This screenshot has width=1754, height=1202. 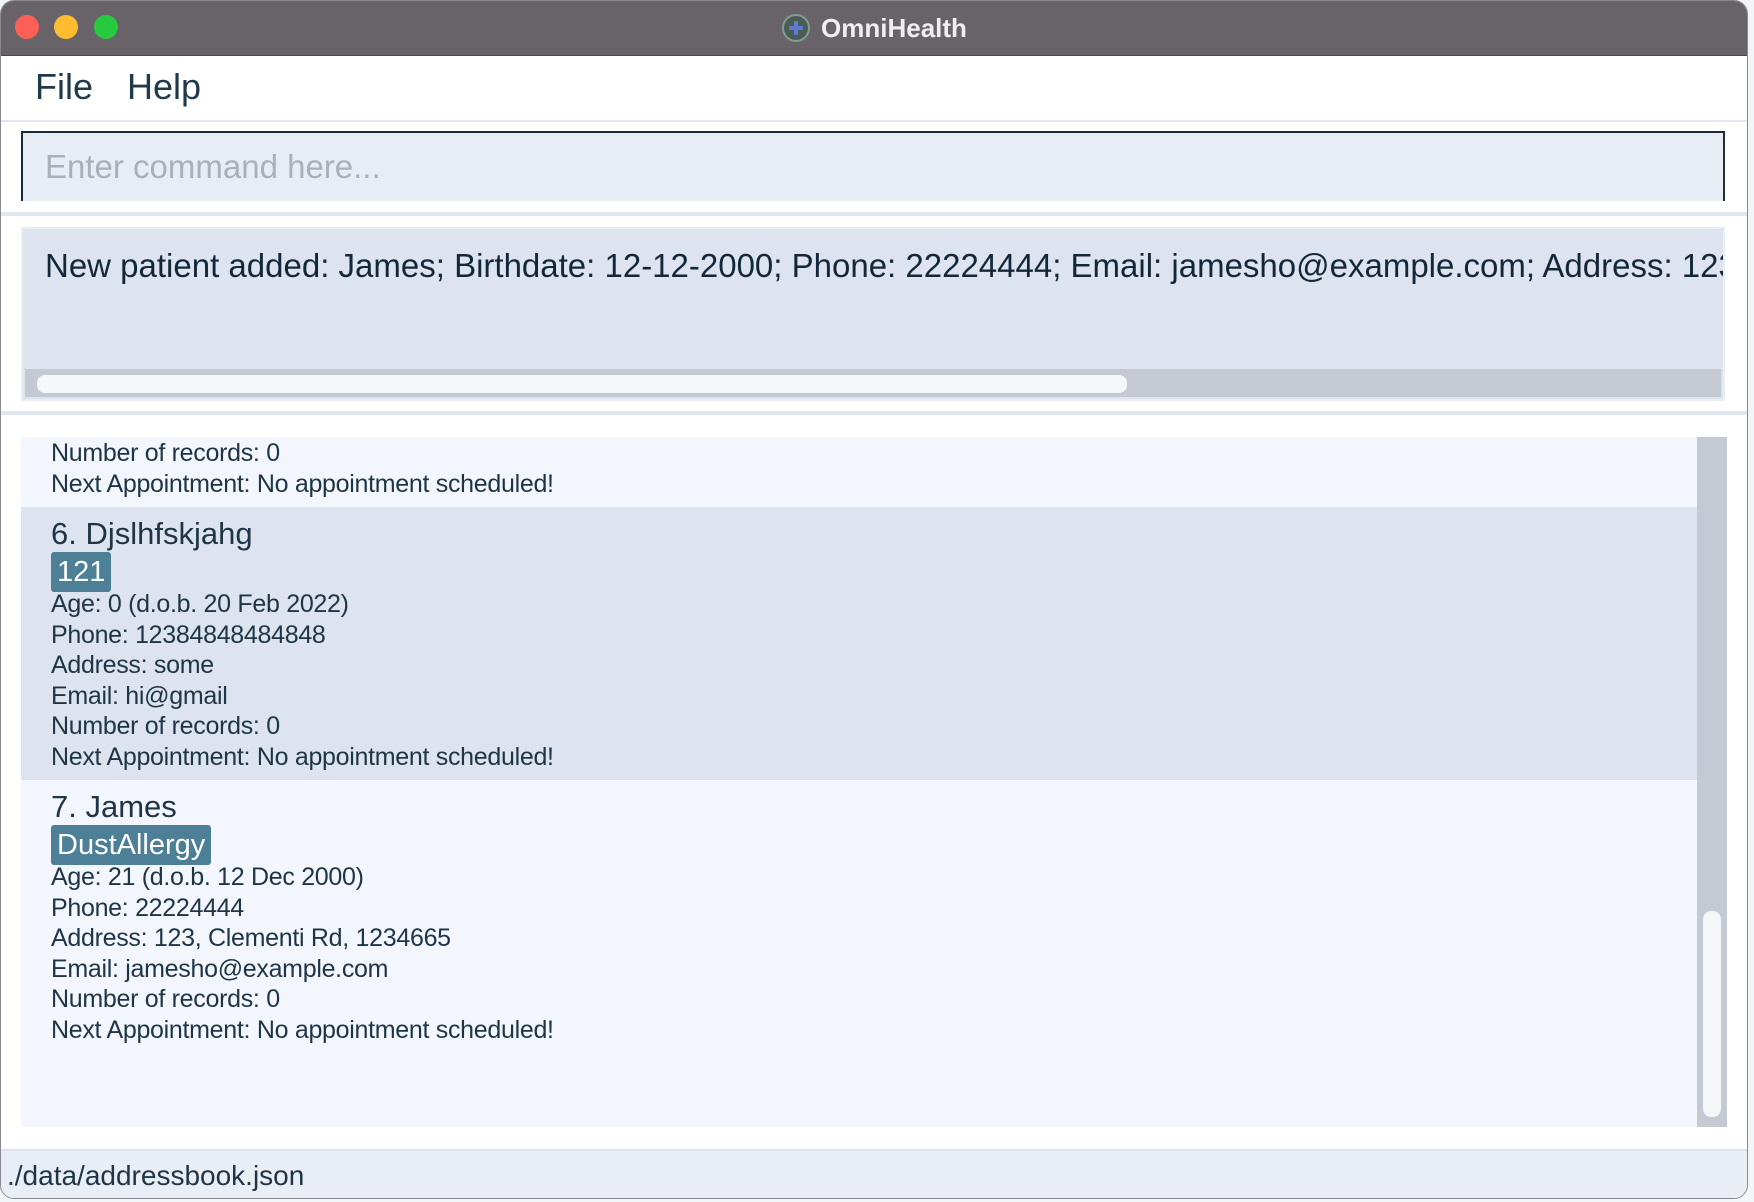 I want to click on window-title: OmniHealth, so click(x=894, y=27).